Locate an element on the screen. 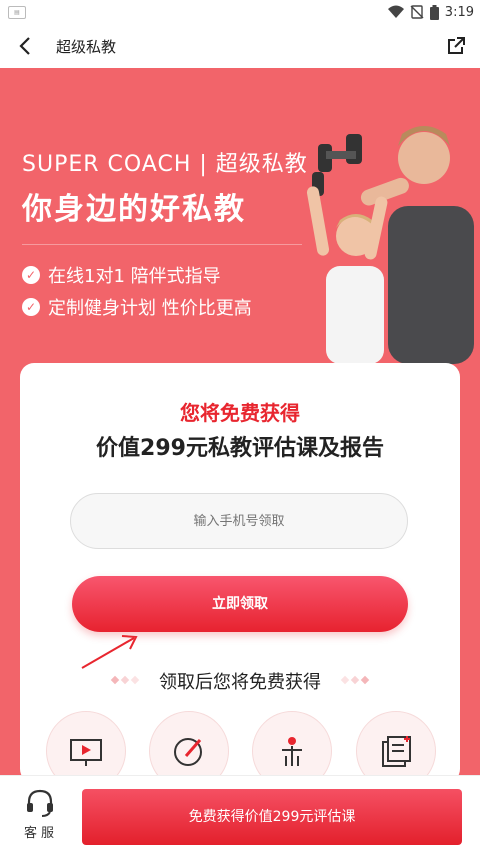 Image resolution: width=480 pixels, height=856 pixels. free-offer-title: 您将免费获得 is located at coordinates (240, 413).